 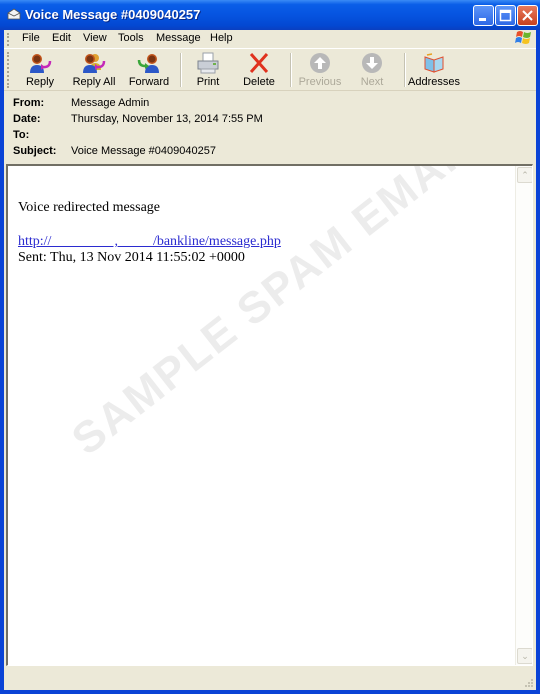 I want to click on reply-all-icon, so click(x=94, y=63).